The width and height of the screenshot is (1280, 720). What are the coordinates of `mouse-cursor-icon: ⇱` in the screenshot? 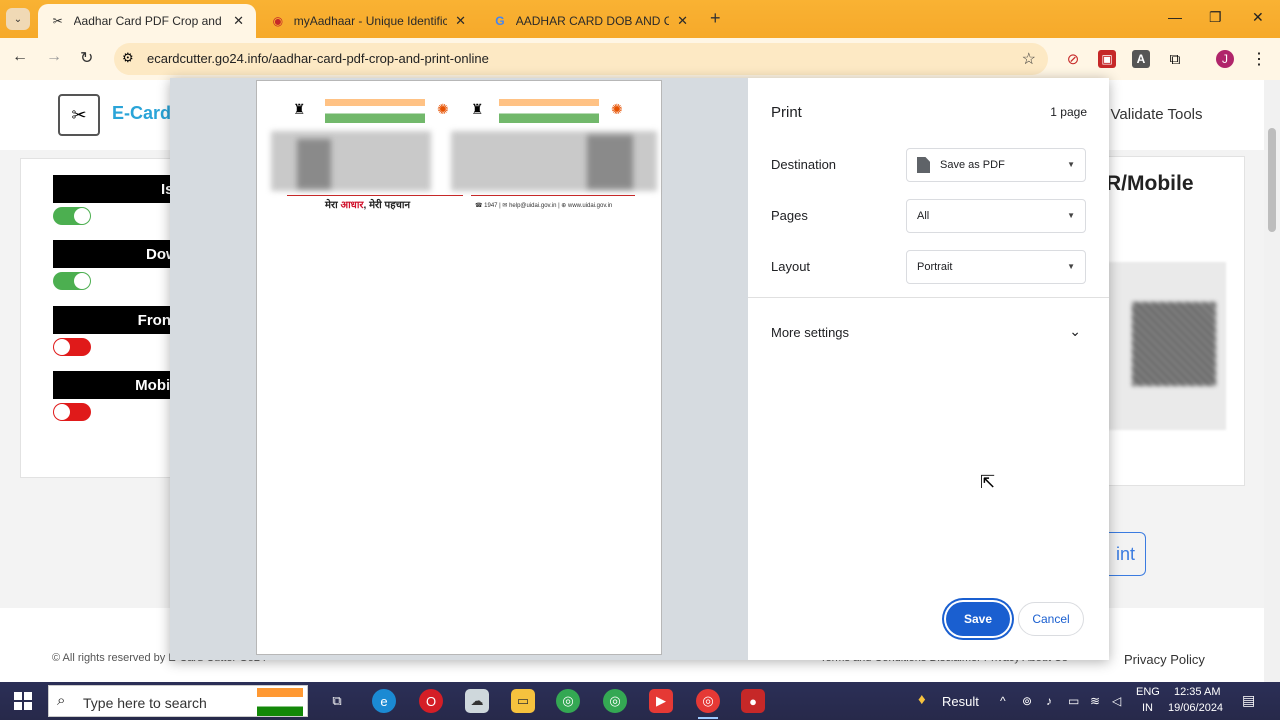 It's located at (988, 482).